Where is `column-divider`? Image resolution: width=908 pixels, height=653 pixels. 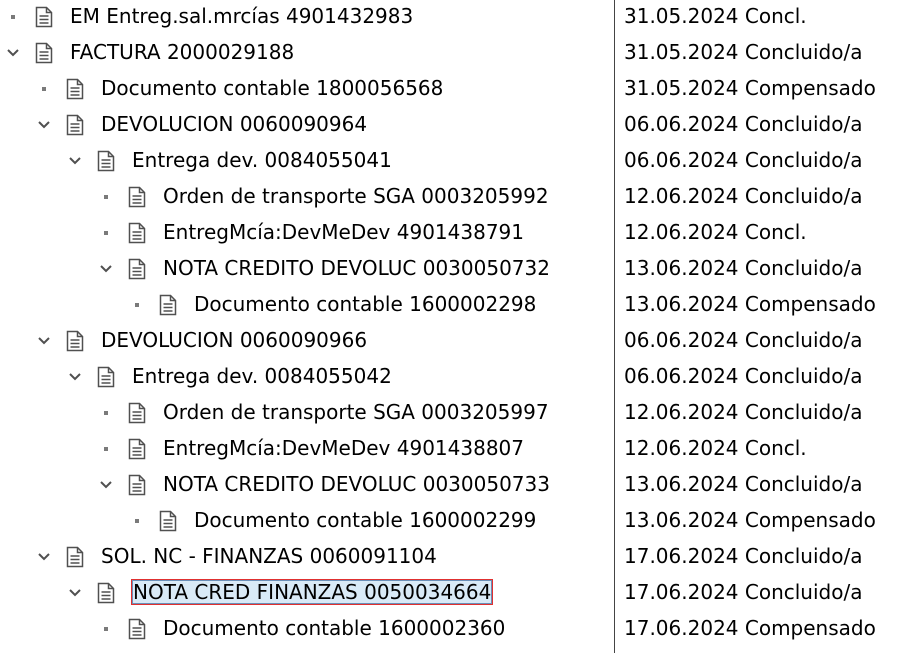
column-divider is located at coordinates (614, 326).